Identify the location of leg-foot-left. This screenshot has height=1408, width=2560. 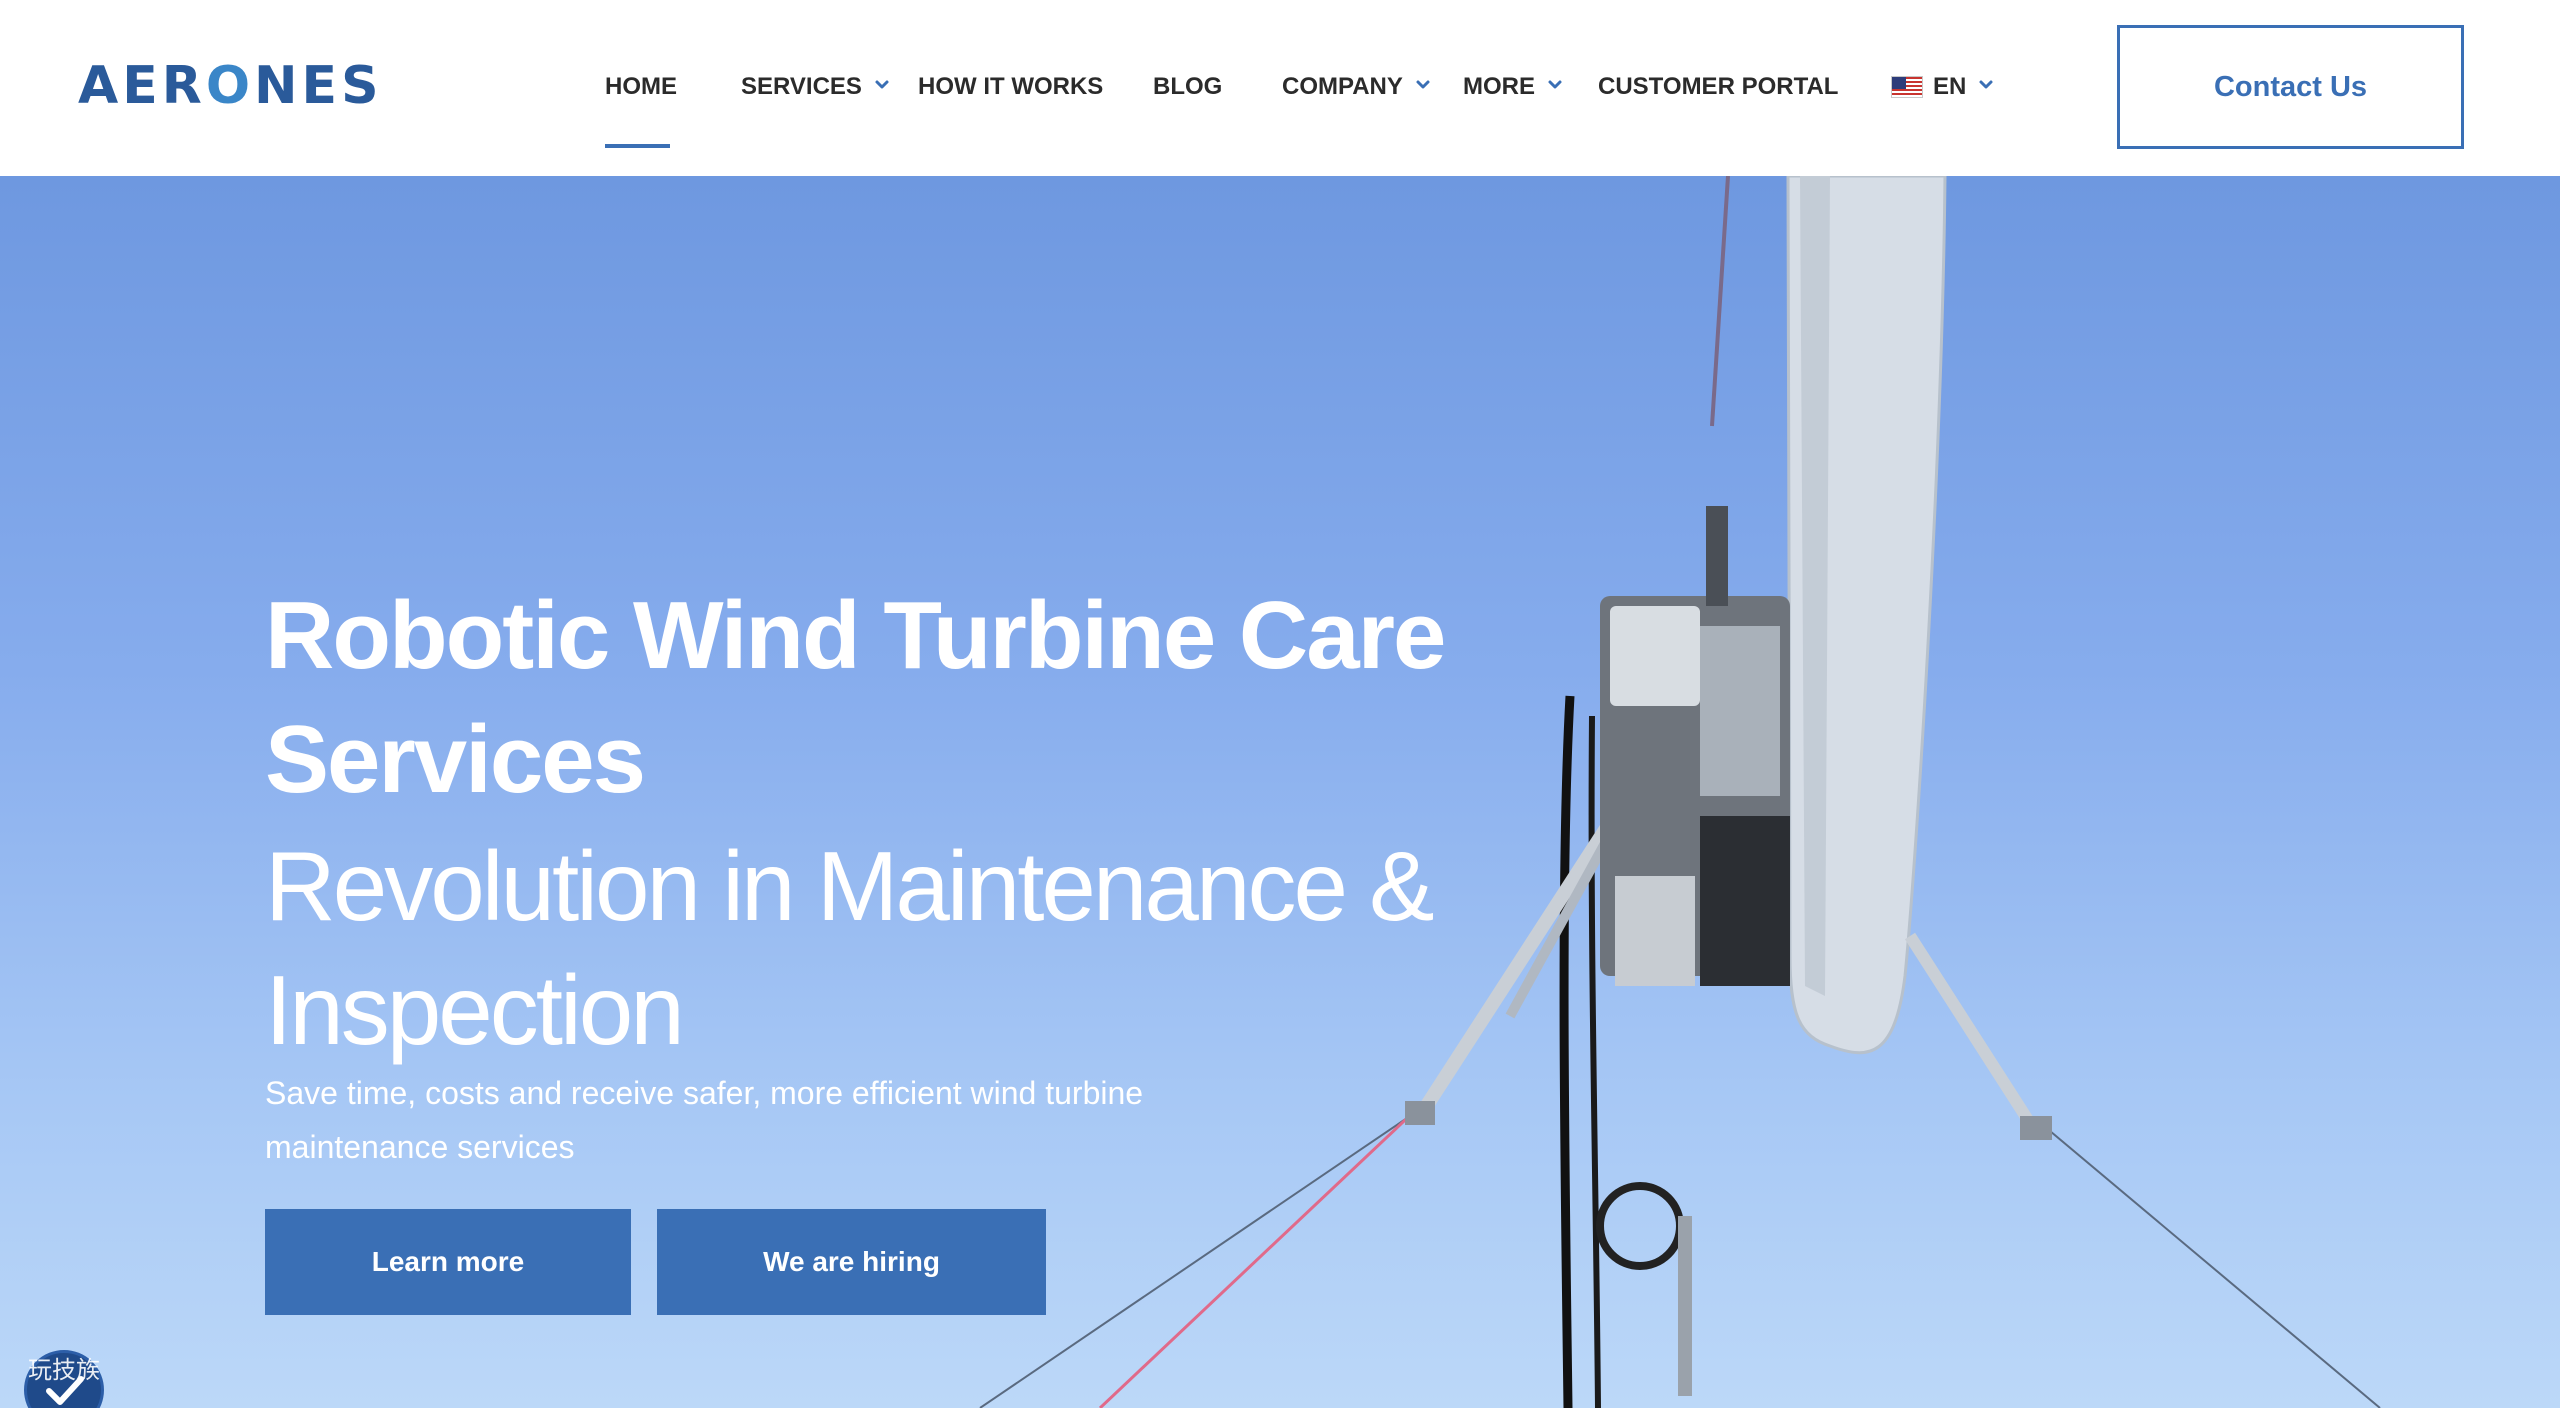
(1420, 1113).